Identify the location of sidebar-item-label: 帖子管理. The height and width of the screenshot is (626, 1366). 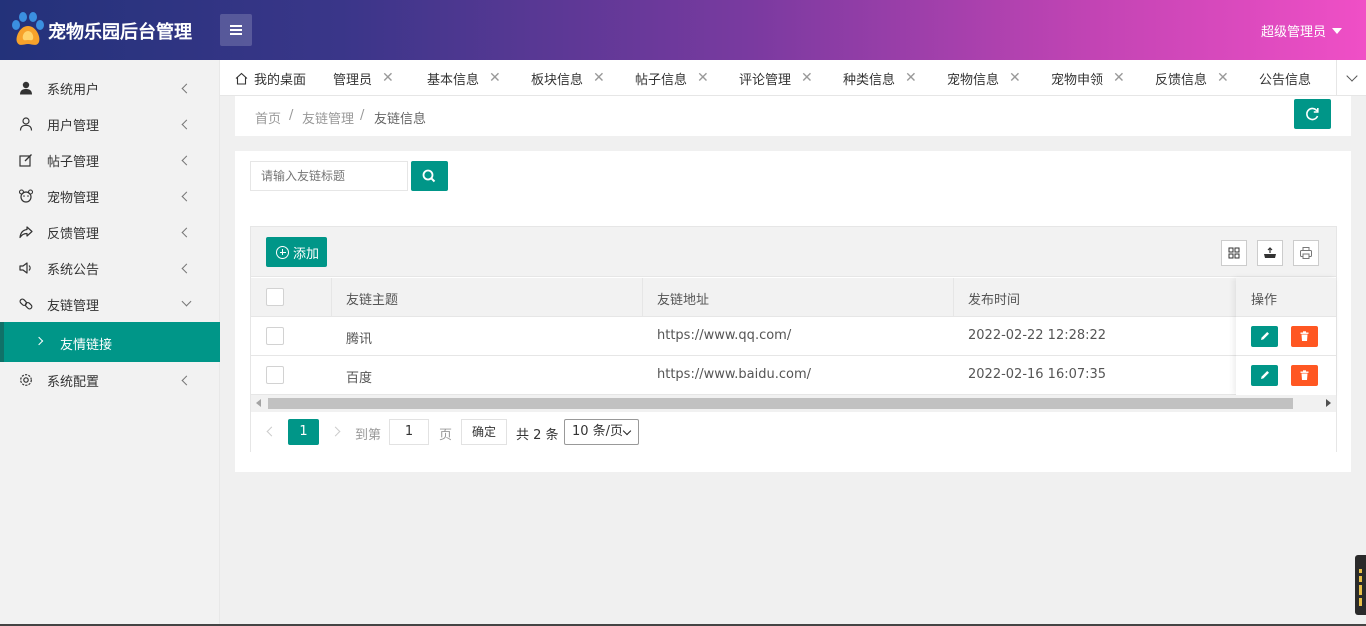
(73, 162).